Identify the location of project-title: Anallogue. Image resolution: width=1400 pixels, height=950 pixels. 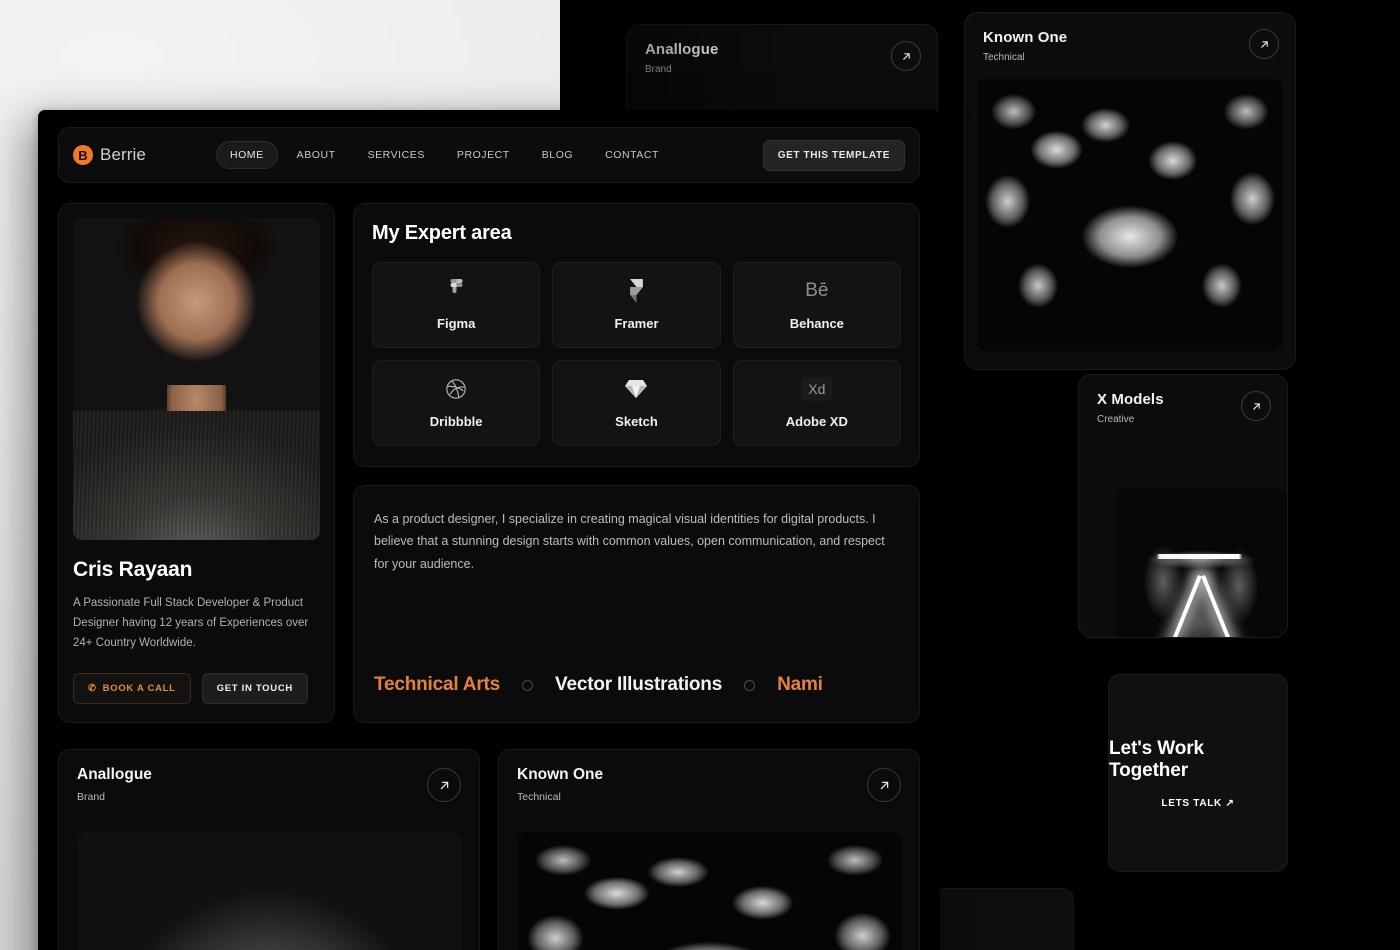
(114, 775).